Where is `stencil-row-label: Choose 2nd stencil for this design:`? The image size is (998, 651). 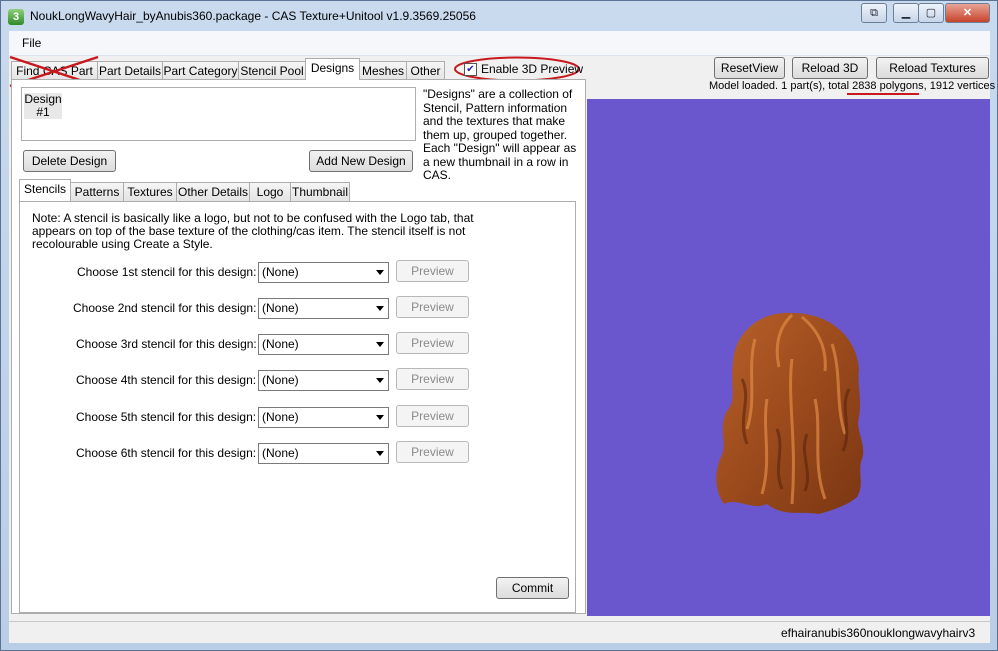
stencil-row-label: Choose 2nd stencil for this design: is located at coordinates (165, 308).